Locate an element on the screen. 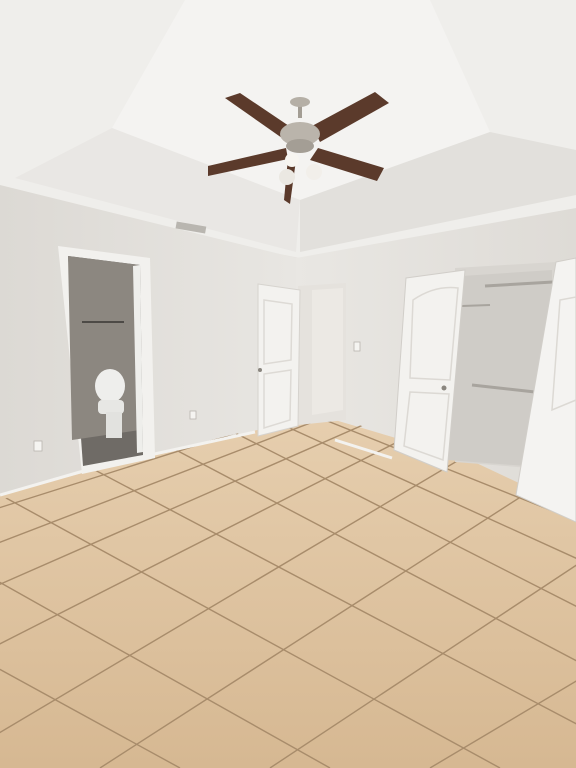  light-switch is located at coordinates (357, 346).